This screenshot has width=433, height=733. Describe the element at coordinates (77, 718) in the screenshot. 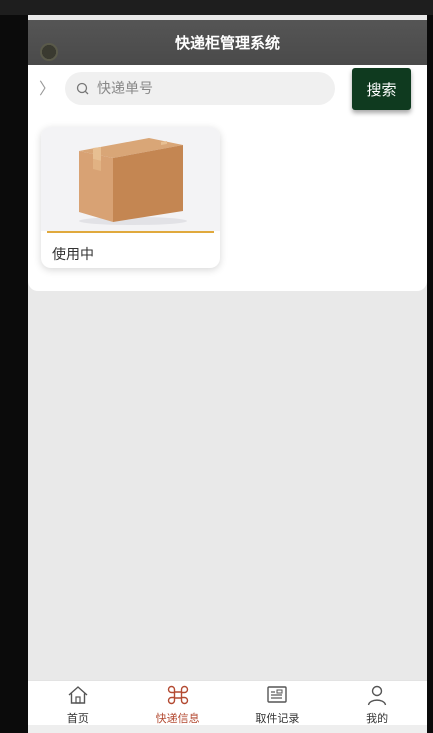

I see `nav-label-home: 首页` at that location.